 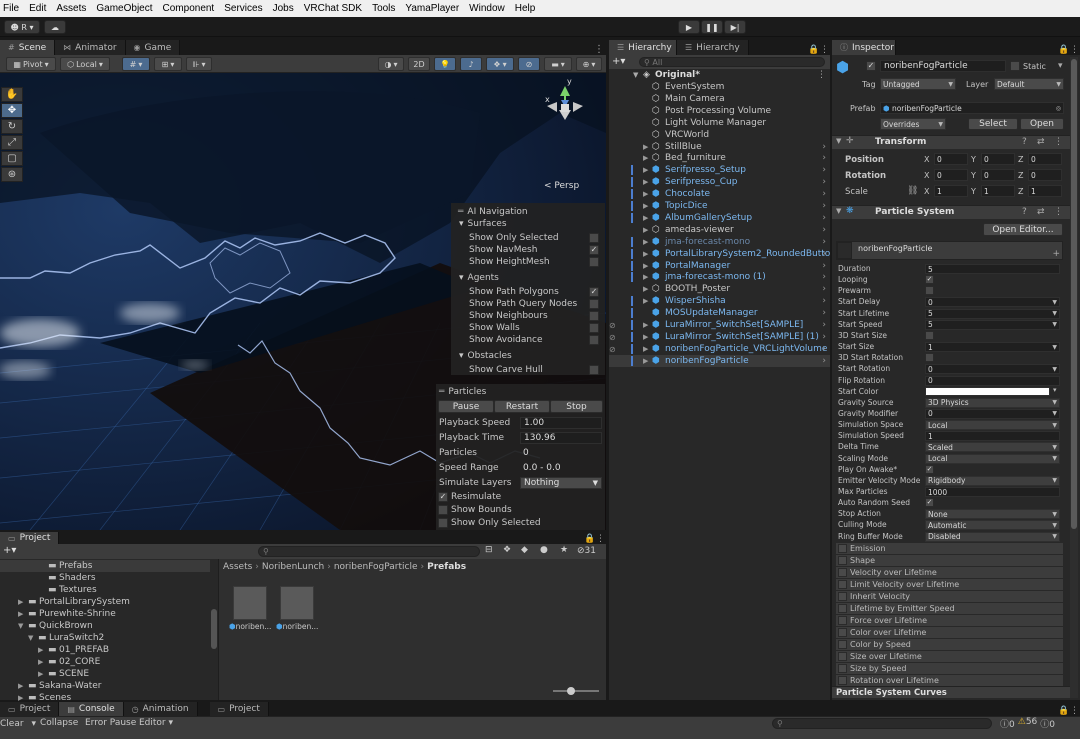 What do you see at coordinates (600, 49) in the screenshot?
I see `scene-menu-icon: ⋮` at bounding box center [600, 49].